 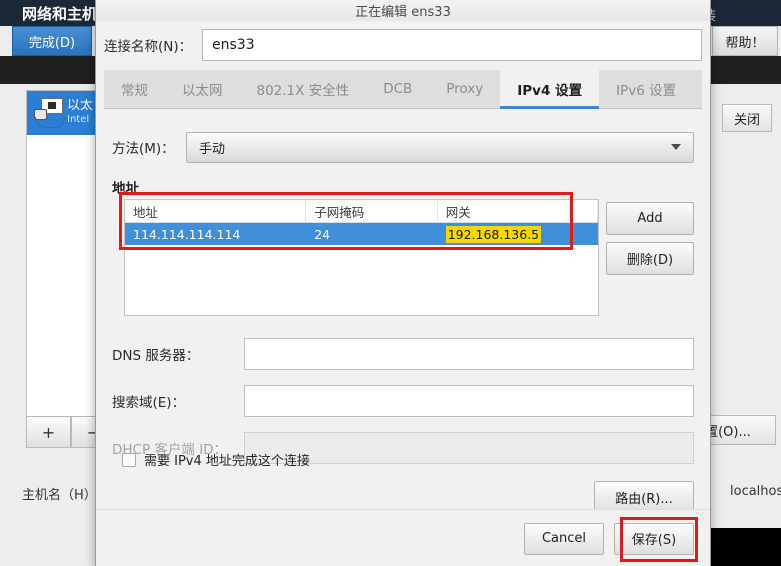 What do you see at coordinates (397, 89) in the screenshot?
I see `tab-dcb: DCB` at bounding box center [397, 89].